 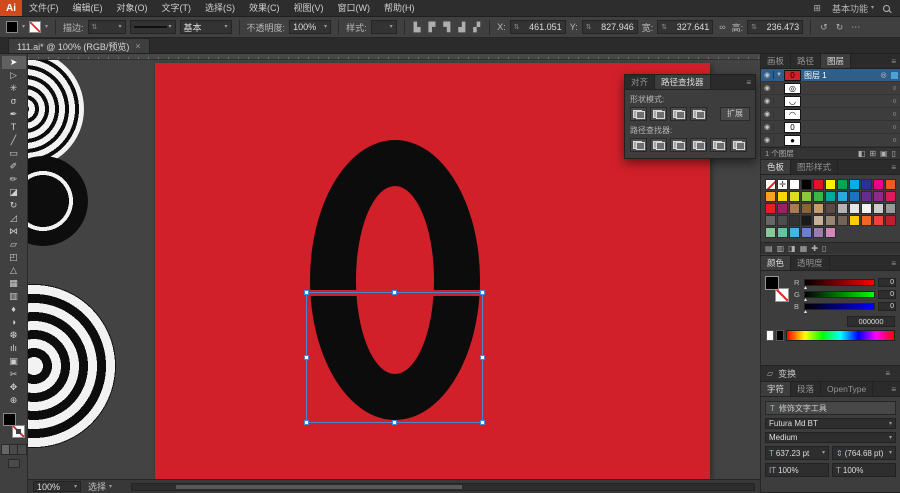 I want to click on lasso-tool: σ, so click(x=14, y=101).